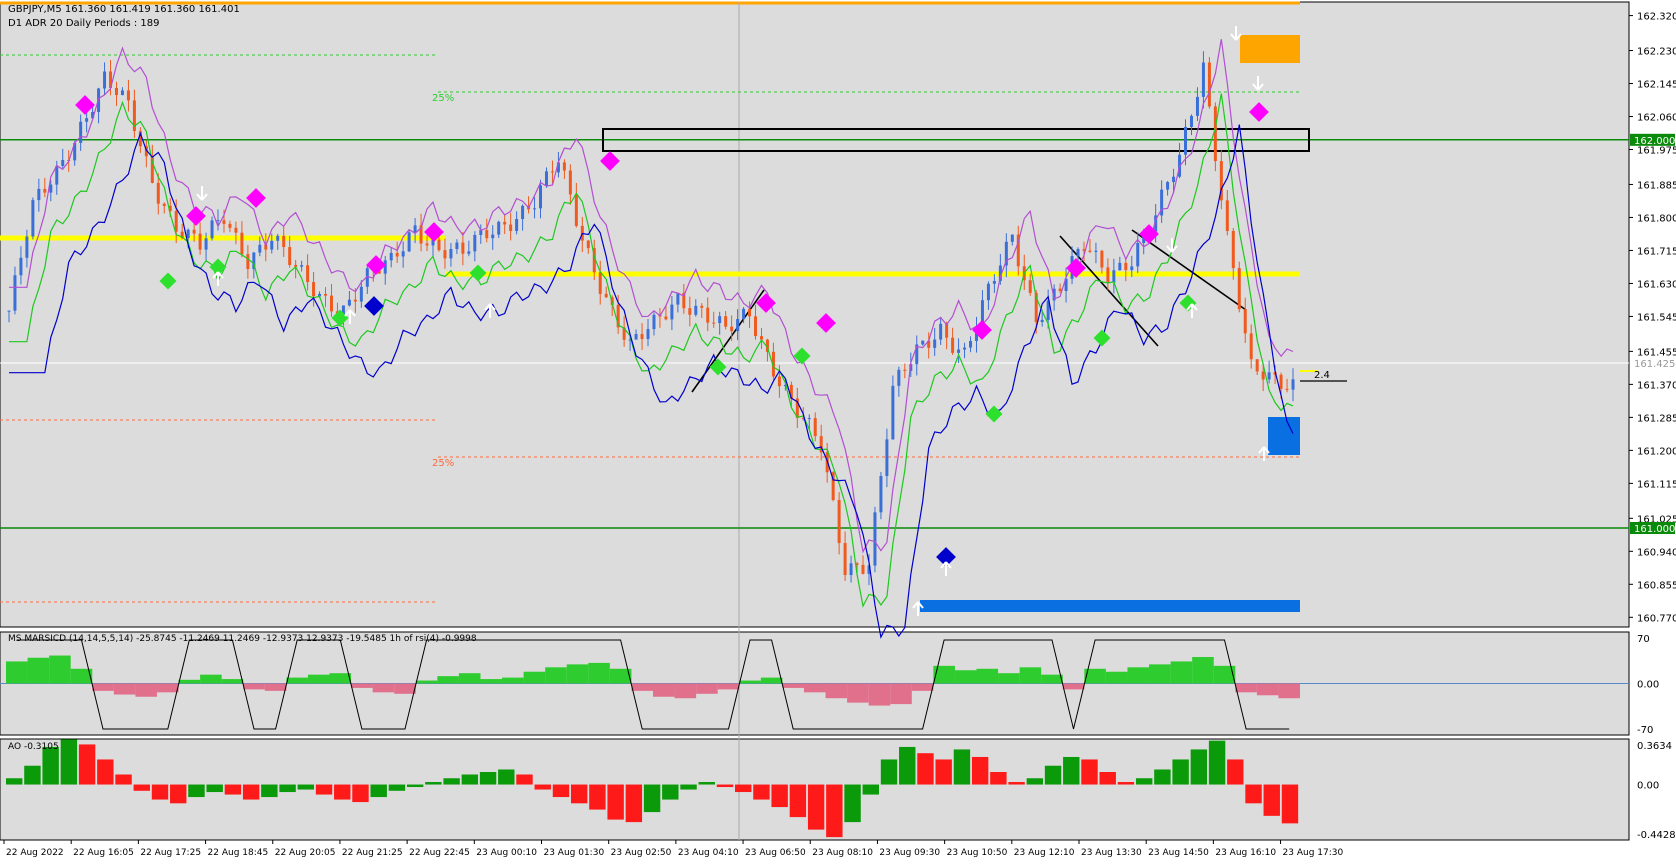 The height and width of the screenshot is (867, 1676). Describe the element at coordinates (573, 853) in the screenshot. I see `time-tick-label: 23 Aug 01:30` at that location.